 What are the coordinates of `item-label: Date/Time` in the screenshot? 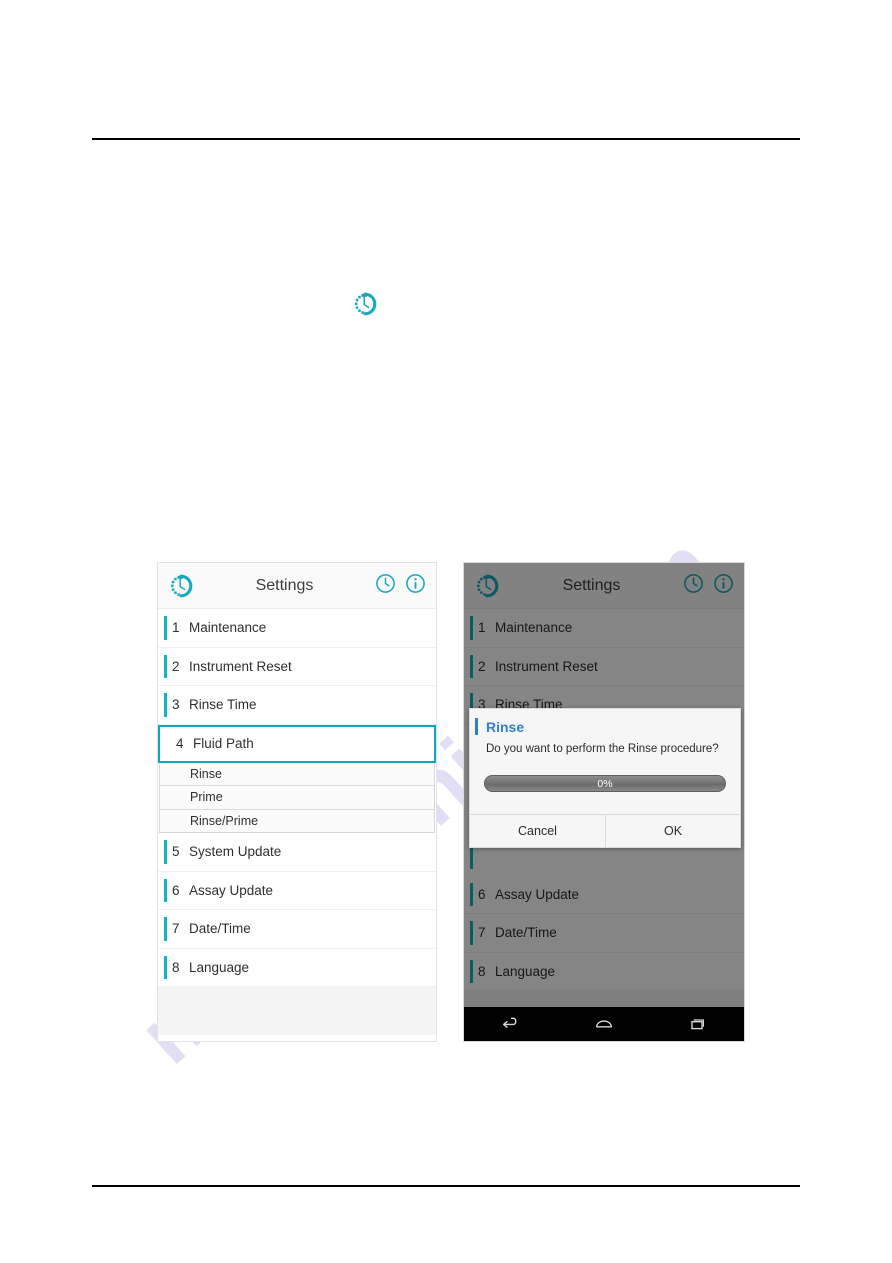 It's located at (220, 929).